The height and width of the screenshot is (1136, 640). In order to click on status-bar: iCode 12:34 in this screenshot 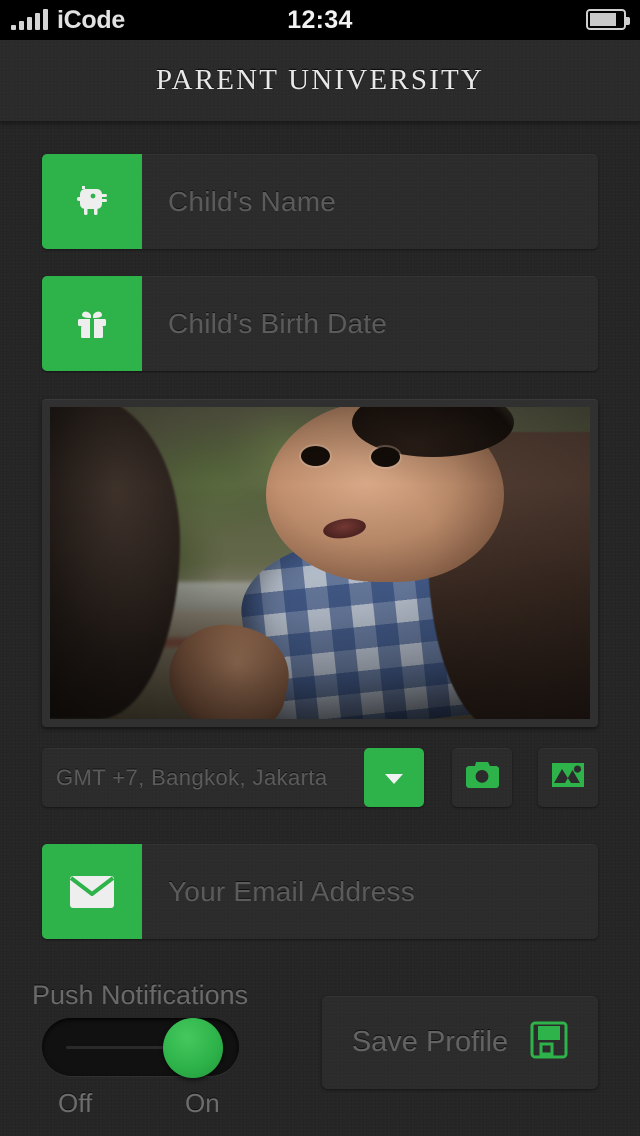, I will do `click(320, 20)`.